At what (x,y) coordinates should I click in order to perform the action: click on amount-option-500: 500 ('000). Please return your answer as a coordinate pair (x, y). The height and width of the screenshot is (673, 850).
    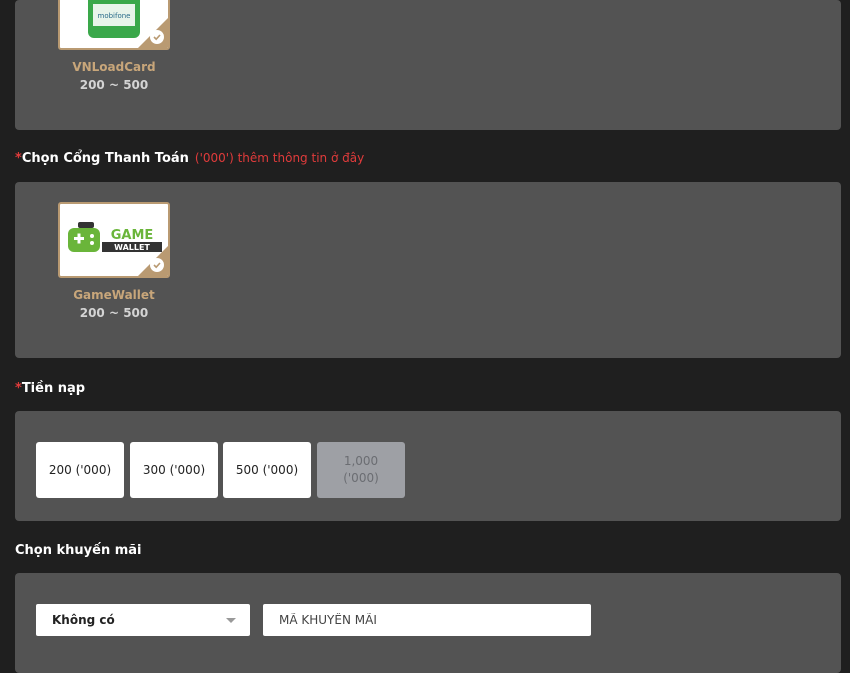
    Looking at the image, I should click on (267, 470).